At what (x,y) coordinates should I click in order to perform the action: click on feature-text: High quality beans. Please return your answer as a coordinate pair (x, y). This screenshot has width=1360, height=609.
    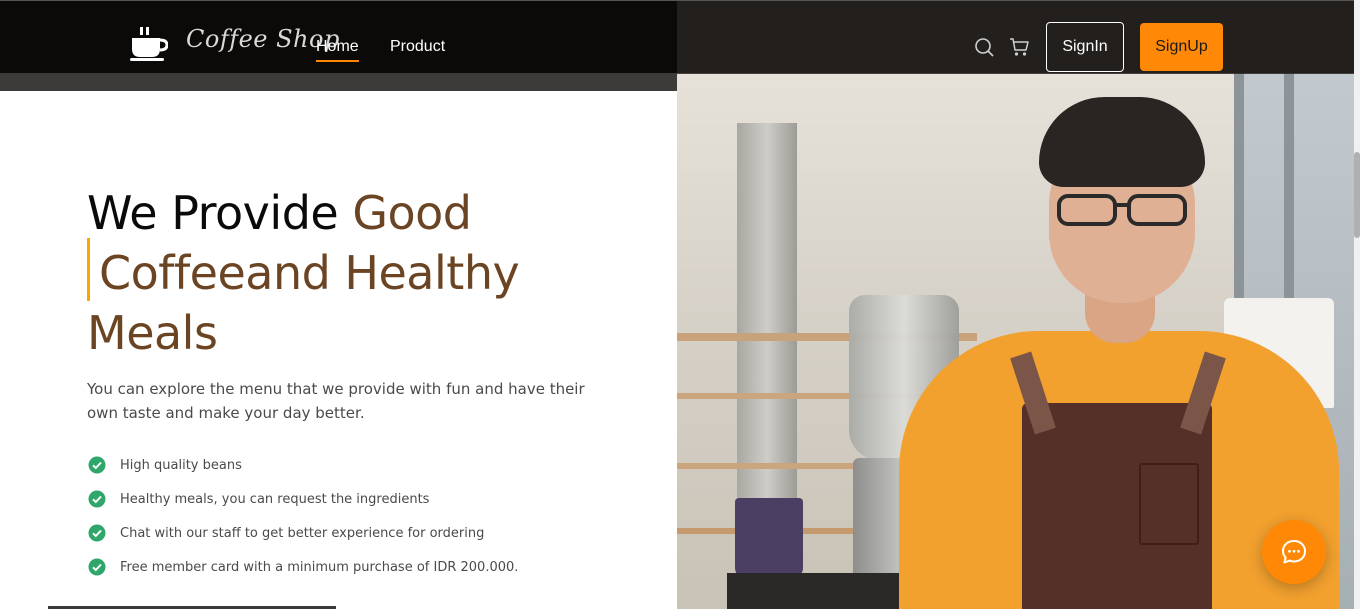
    Looking at the image, I should click on (181, 465).